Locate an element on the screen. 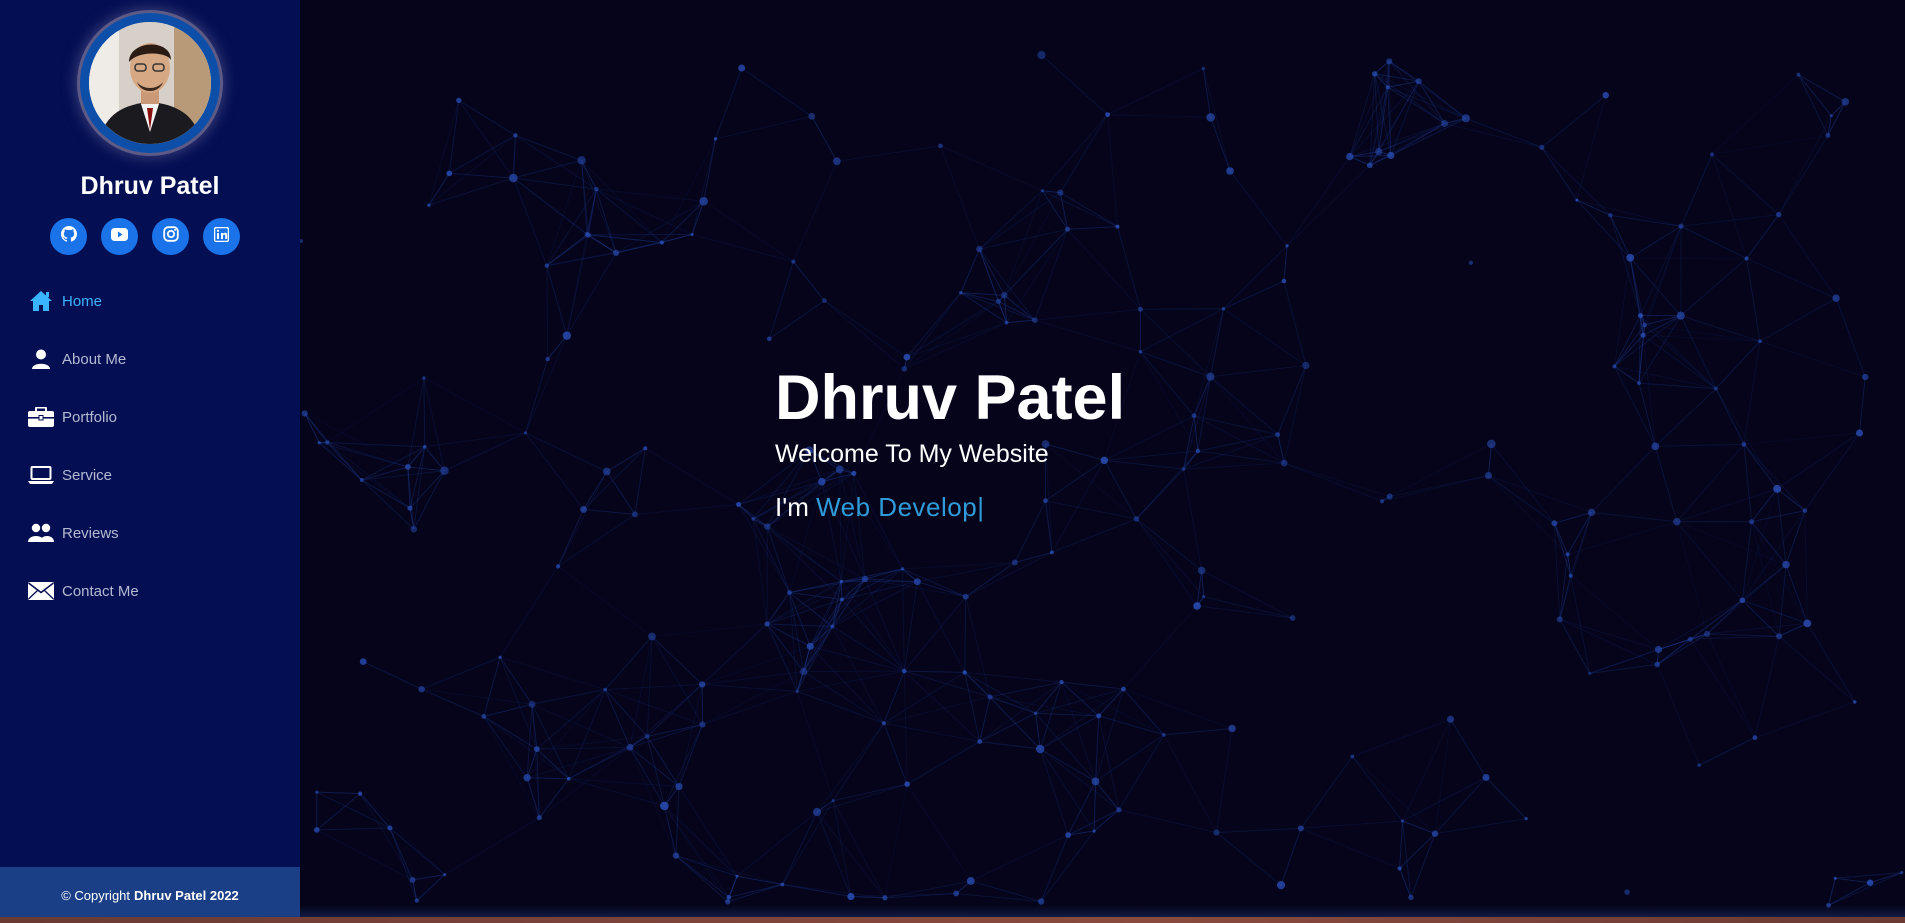 Image resolution: width=1905 pixels, height=923 pixels. hero-typed-line: I'm Web Develop| is located at coordinates (950, 507).